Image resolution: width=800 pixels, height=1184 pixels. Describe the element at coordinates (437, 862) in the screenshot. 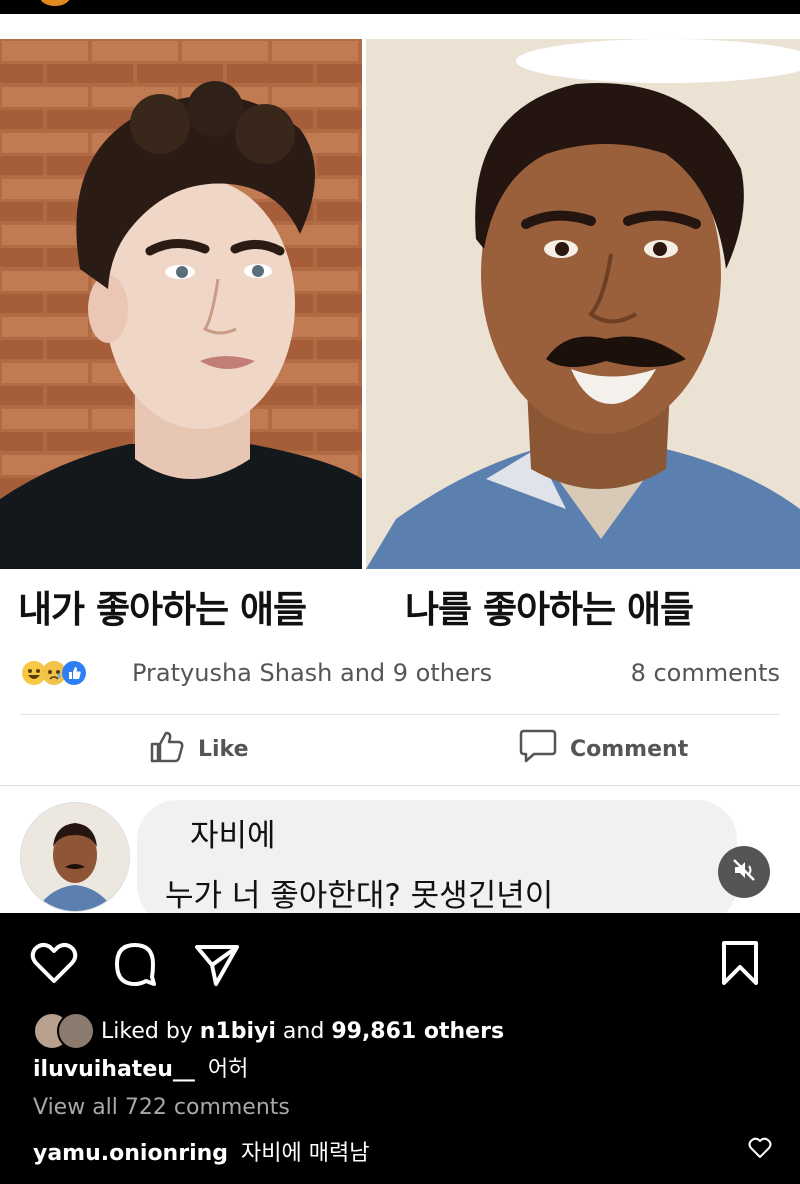

I see `comment-bubble: 자비에 누가 너 좋아한대? 못생긴년이` at that location.